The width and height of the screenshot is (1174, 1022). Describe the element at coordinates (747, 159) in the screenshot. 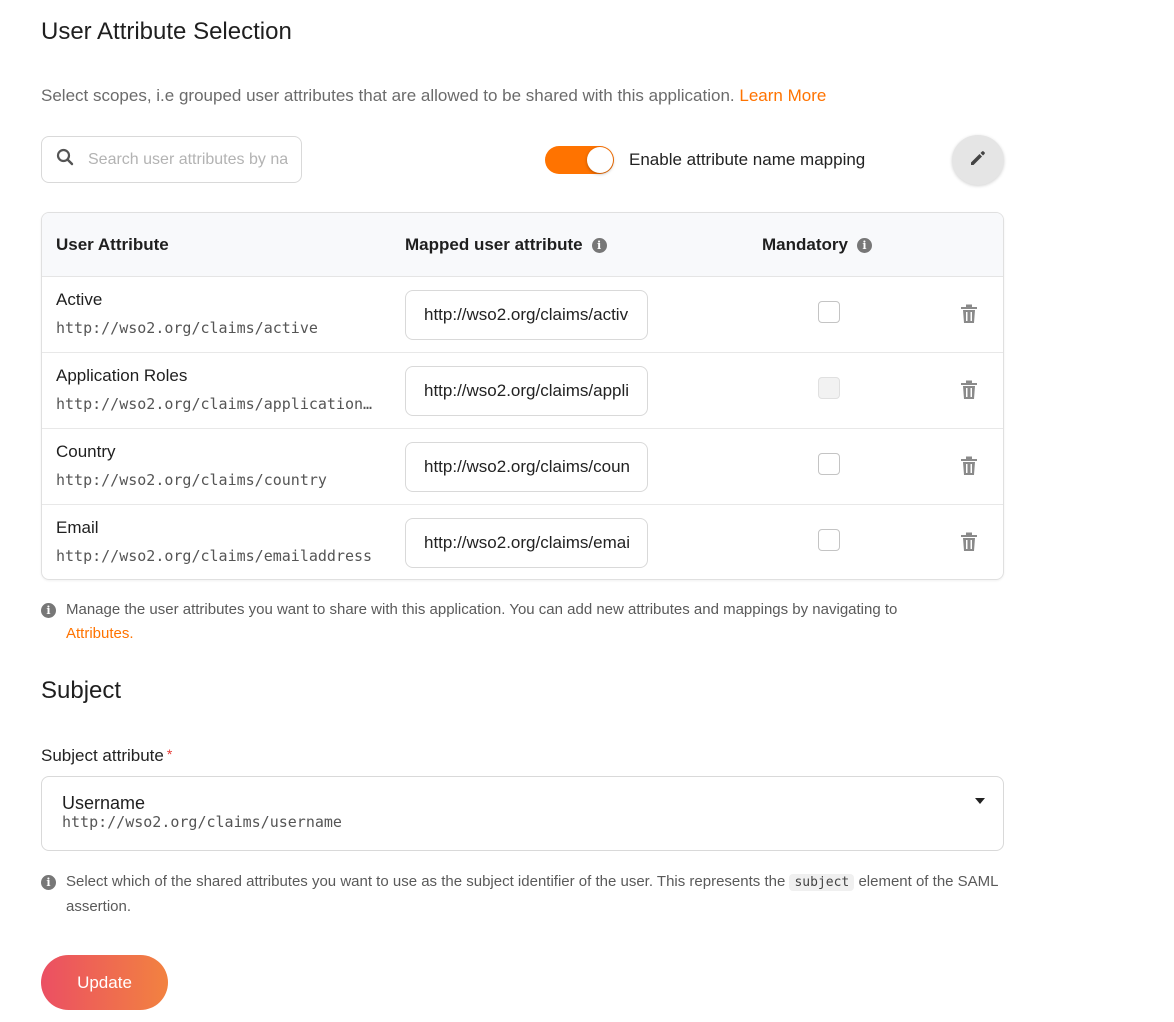

I see `toggle-label: Enable attribute name mapping` at that location.